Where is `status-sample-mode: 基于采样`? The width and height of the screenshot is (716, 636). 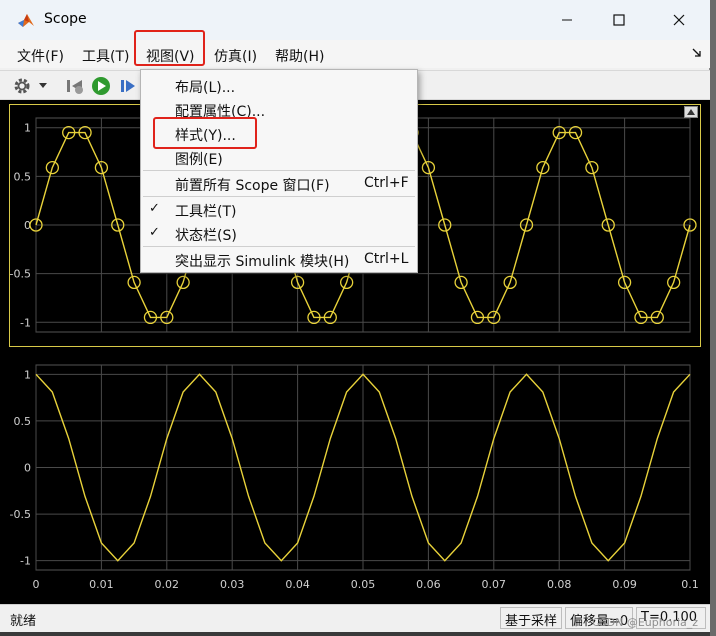
status-sample-mode: 基于采样 is located at coordinates (531, 618).